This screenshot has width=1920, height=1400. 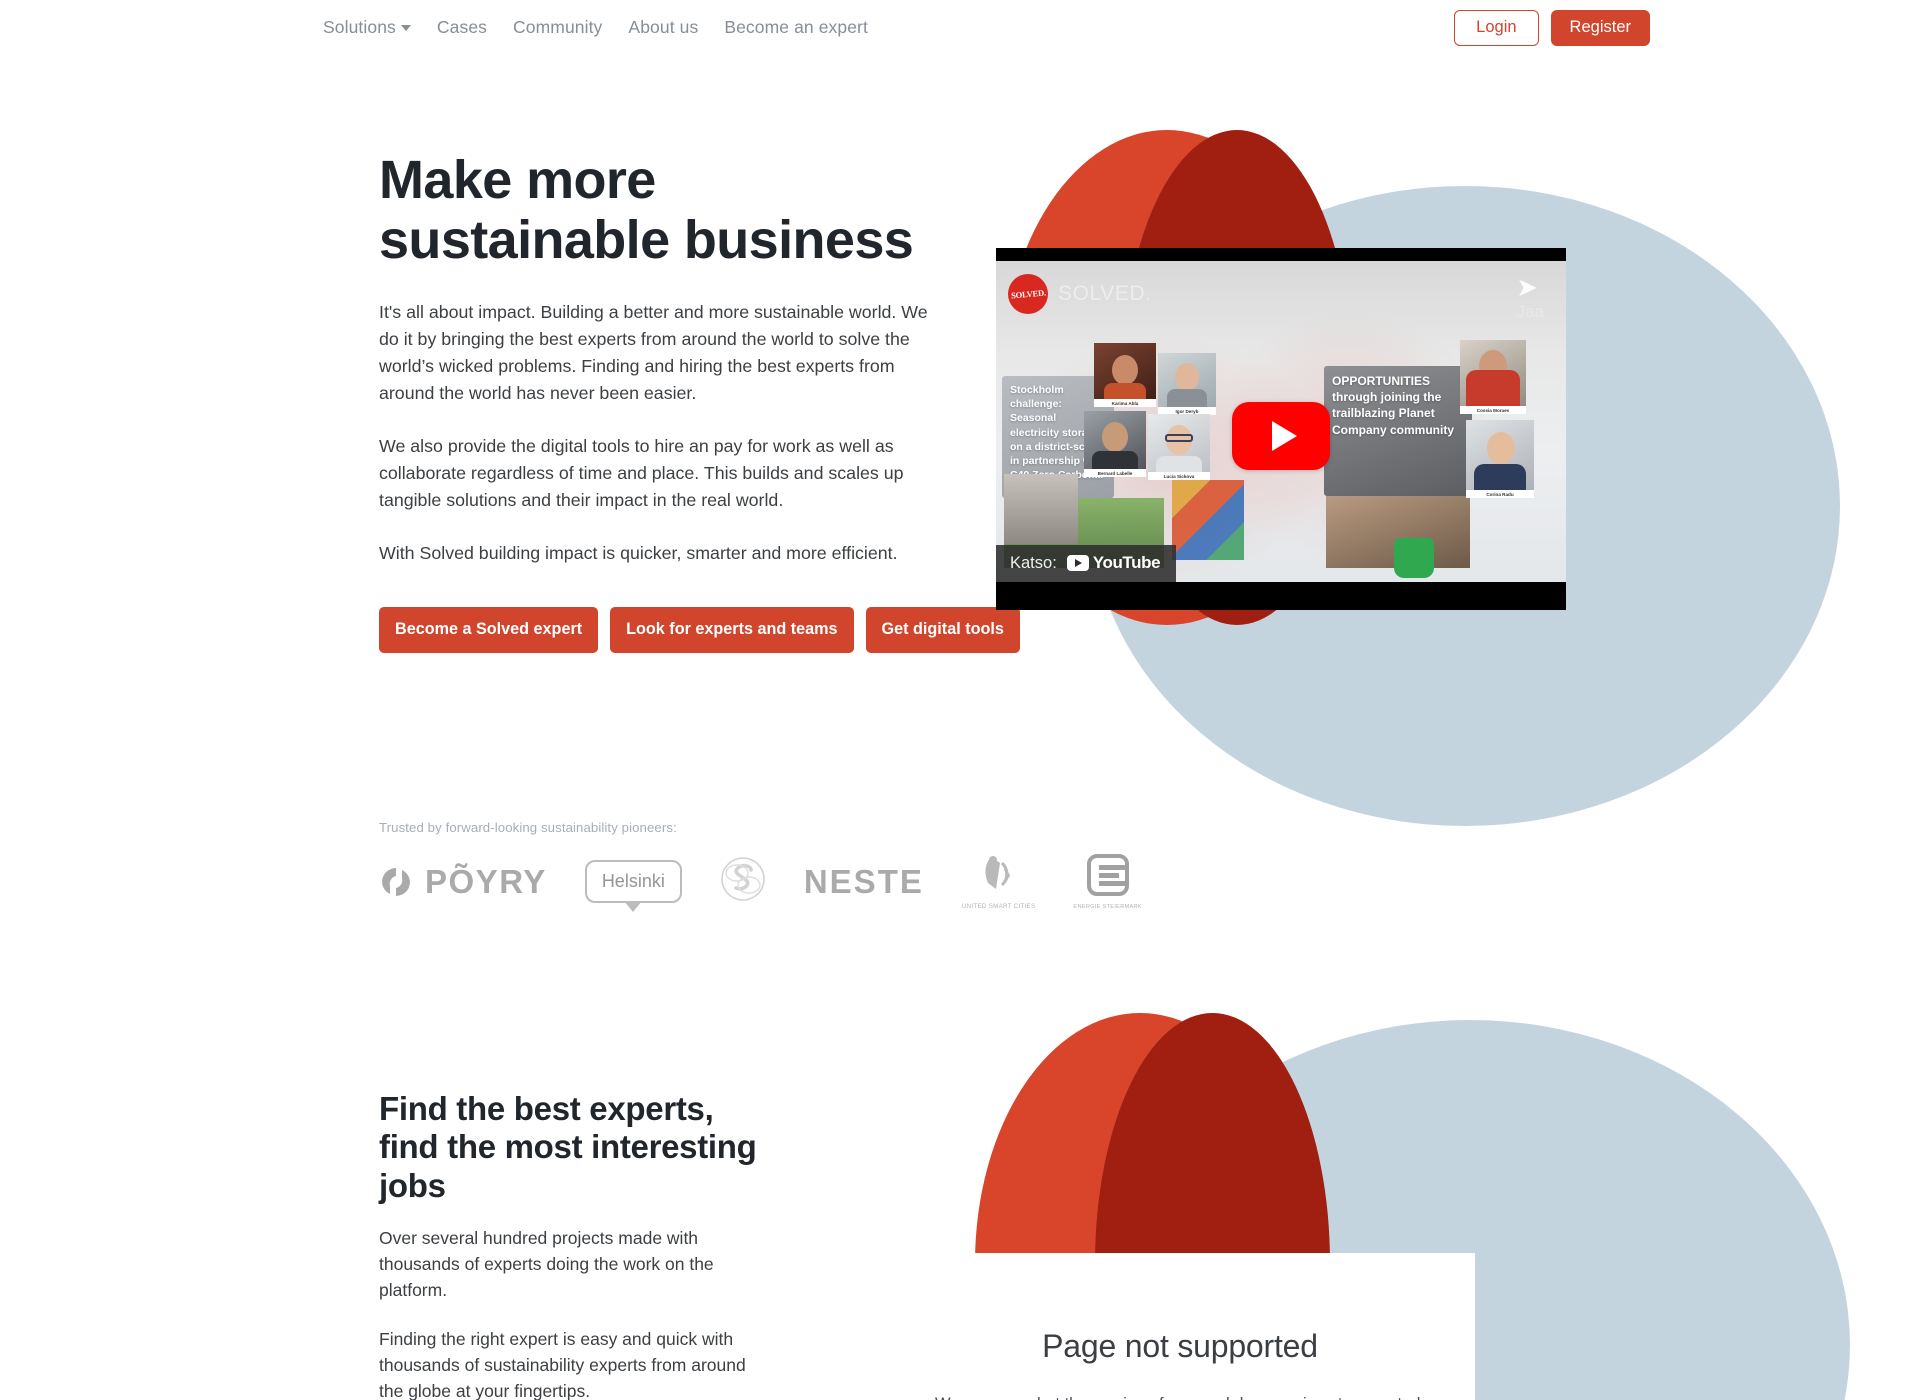 What do you see at coordinates (1115, 473) in the screenshot?
I see `video-portrait-3-name: Bernard Labelle` at bounding box center [1115, 473].